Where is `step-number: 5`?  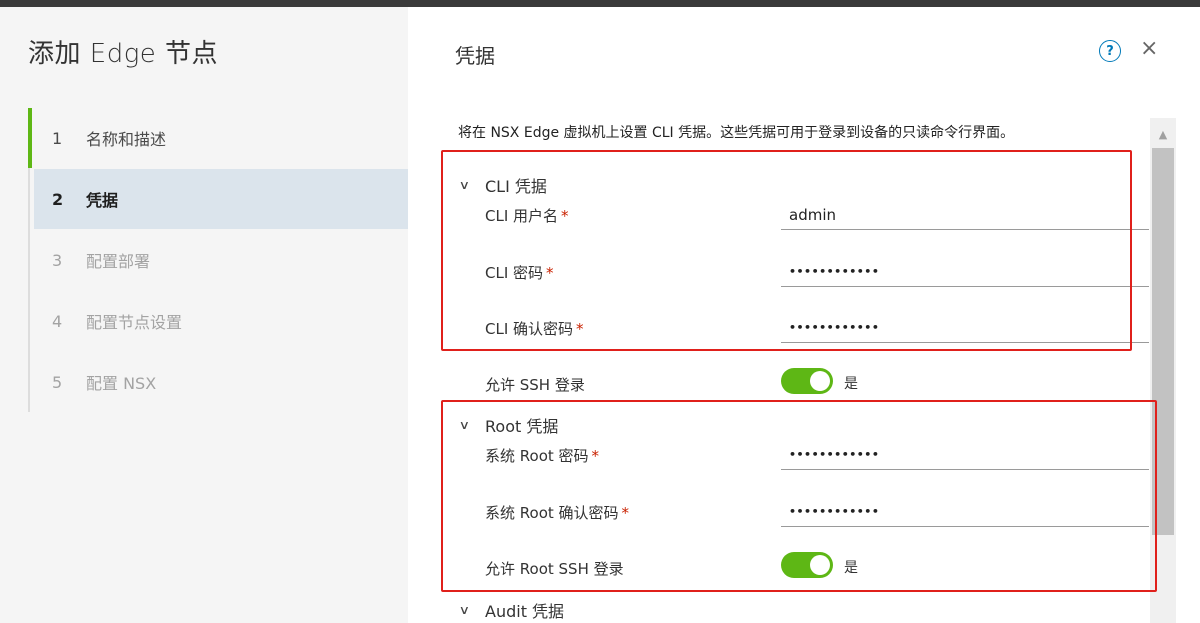 step-number: 5 is located at coordinates (57, 382).